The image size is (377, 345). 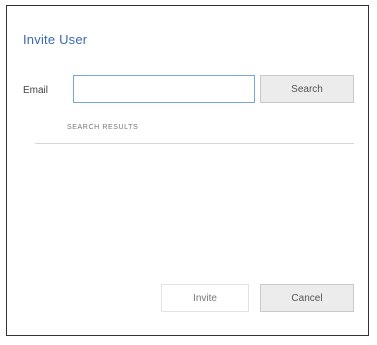 What do you see at coordinates (55, 39) in the screenshot?
I see `dialog-title: Invite User` at bounding box center [55, 39].